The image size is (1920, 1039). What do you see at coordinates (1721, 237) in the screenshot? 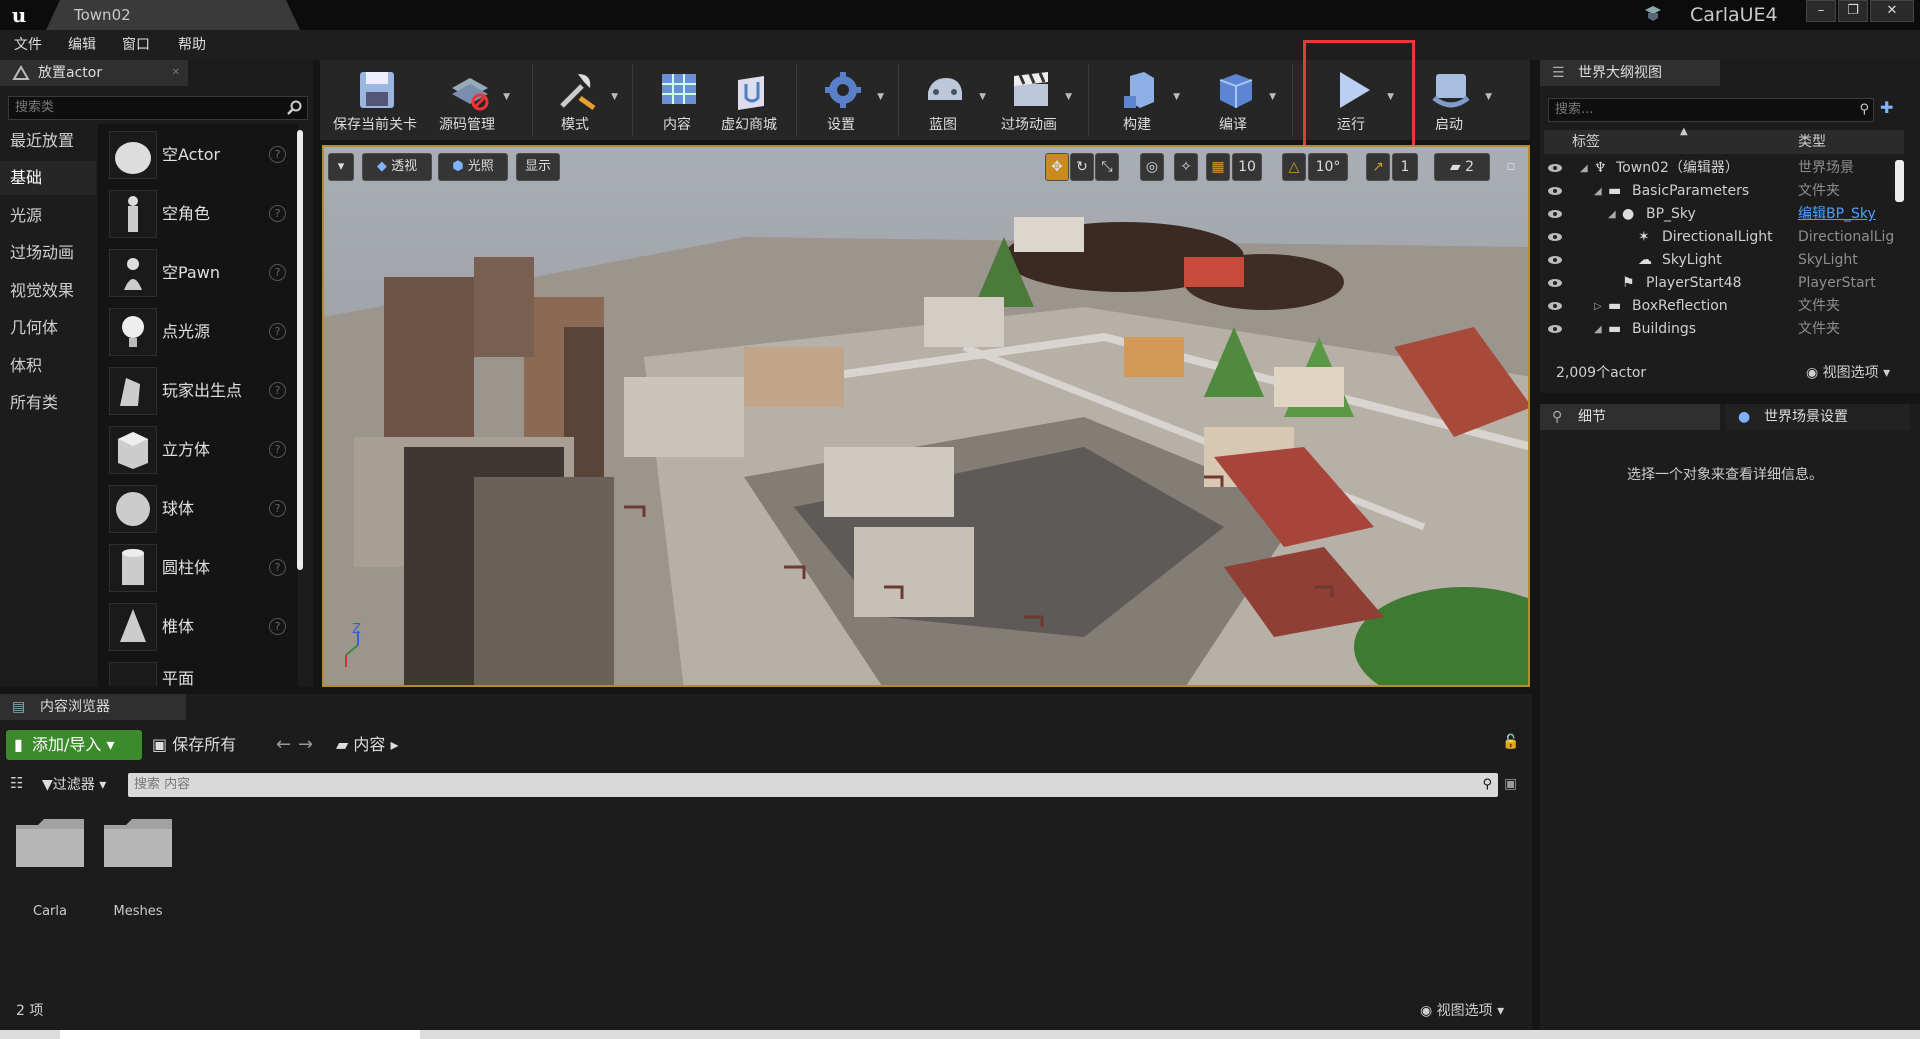
I see `outliner-row: ✶ DirectionalLight DirectionalLig` at bounding box center [1721, 237].